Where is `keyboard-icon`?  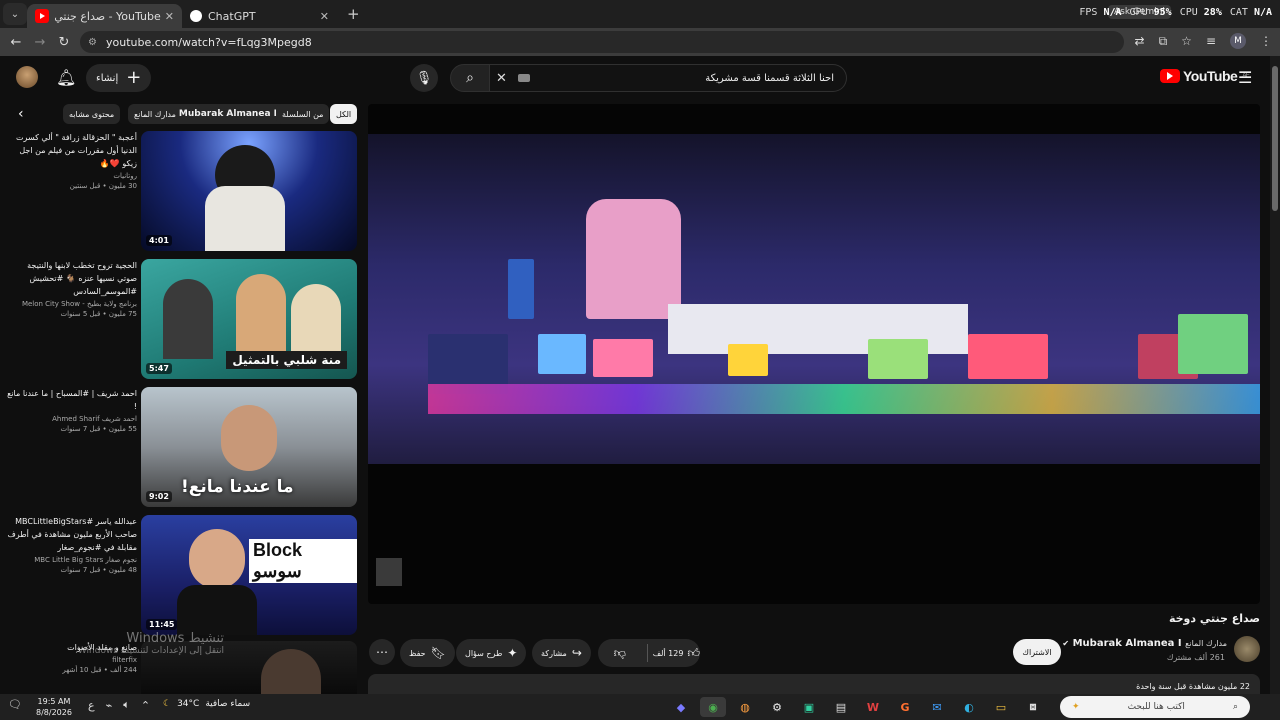 keyboard-icon is located at coordinates (524, 78).